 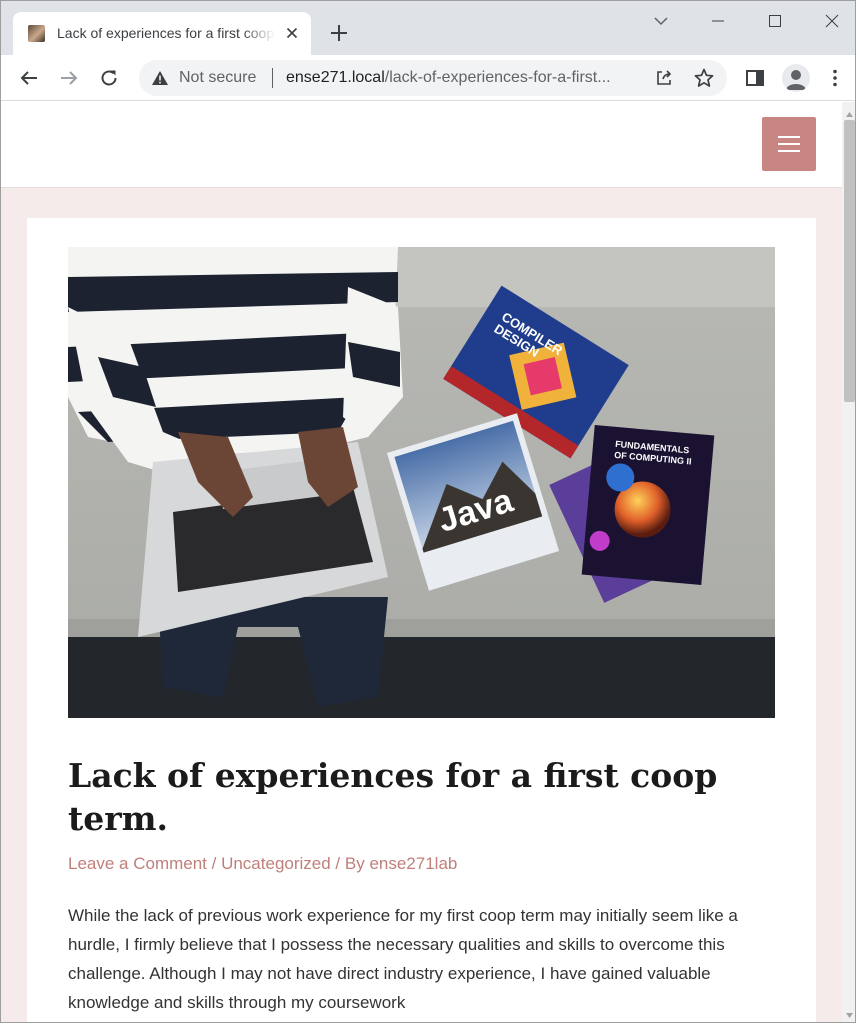 I want to click on warning-triangle-icon, so click(x=160, y=78).